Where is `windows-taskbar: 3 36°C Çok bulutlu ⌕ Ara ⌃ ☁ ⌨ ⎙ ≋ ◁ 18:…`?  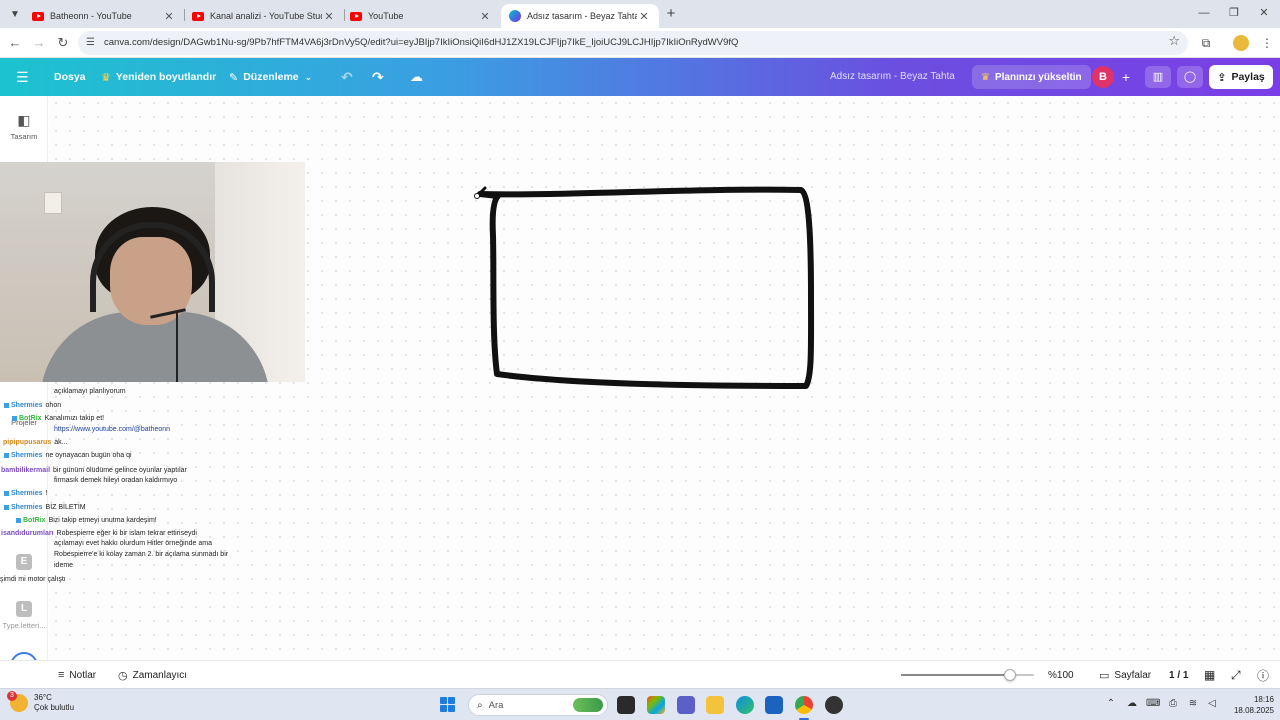 windows-taskbar: 3 36°C Çok bulutlu ⌕ Ara ⌃ ☁ ⌨ ⎙ ≋ ◁ 18:… is located at coordinates (640, 704).